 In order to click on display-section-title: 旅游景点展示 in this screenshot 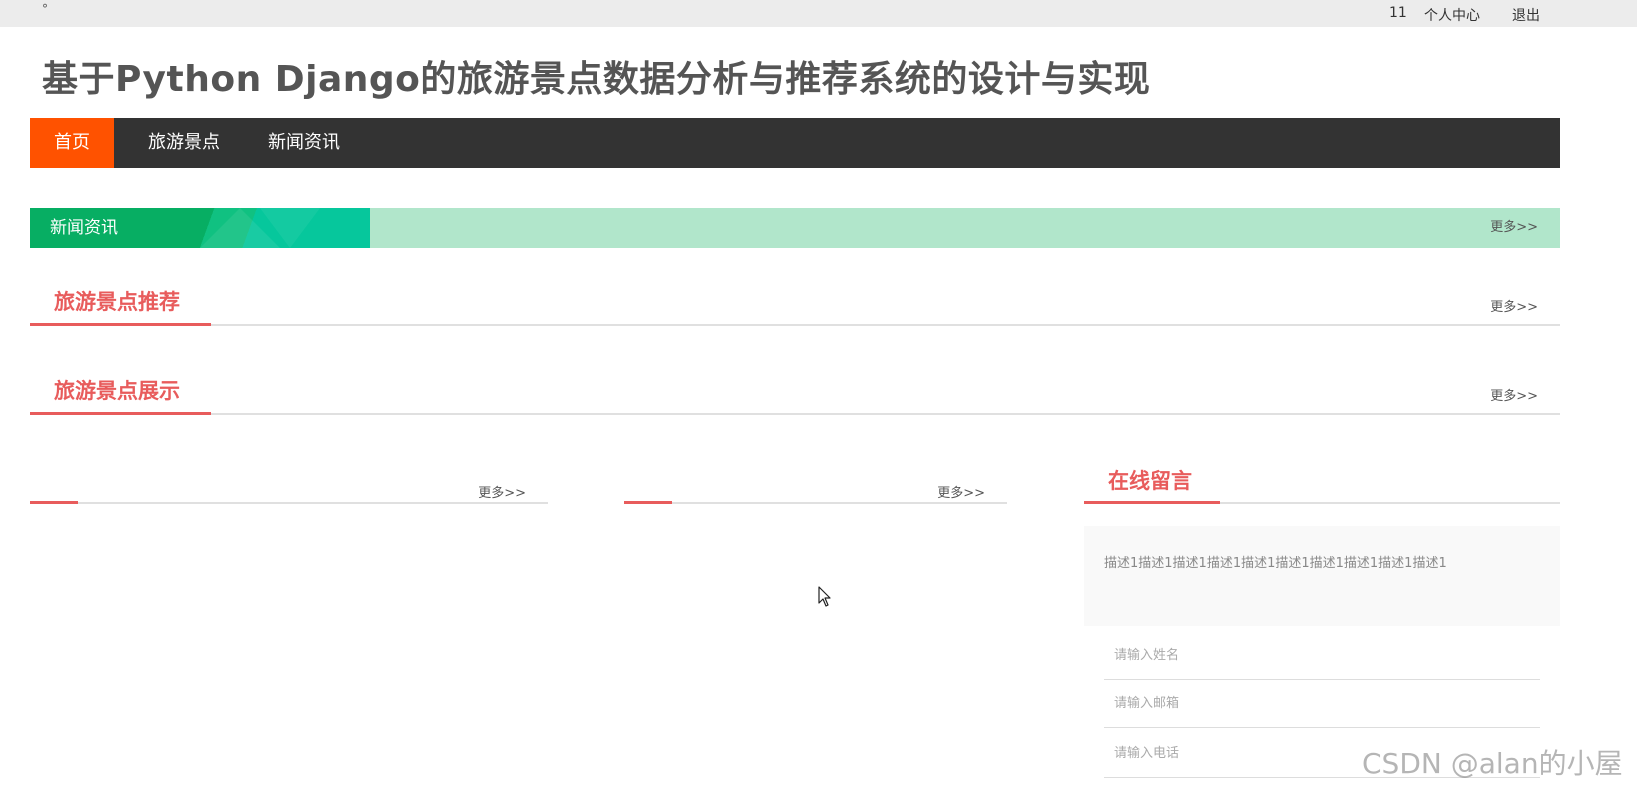, I will do `click(117, 391)`.